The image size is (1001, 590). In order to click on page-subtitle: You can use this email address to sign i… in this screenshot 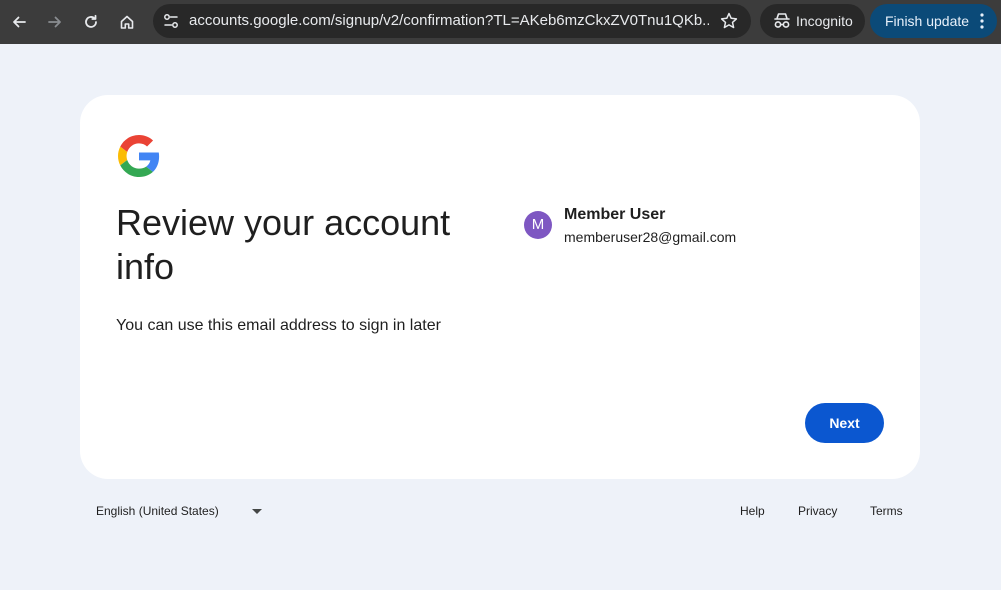, I will do `click(278, 325)`.